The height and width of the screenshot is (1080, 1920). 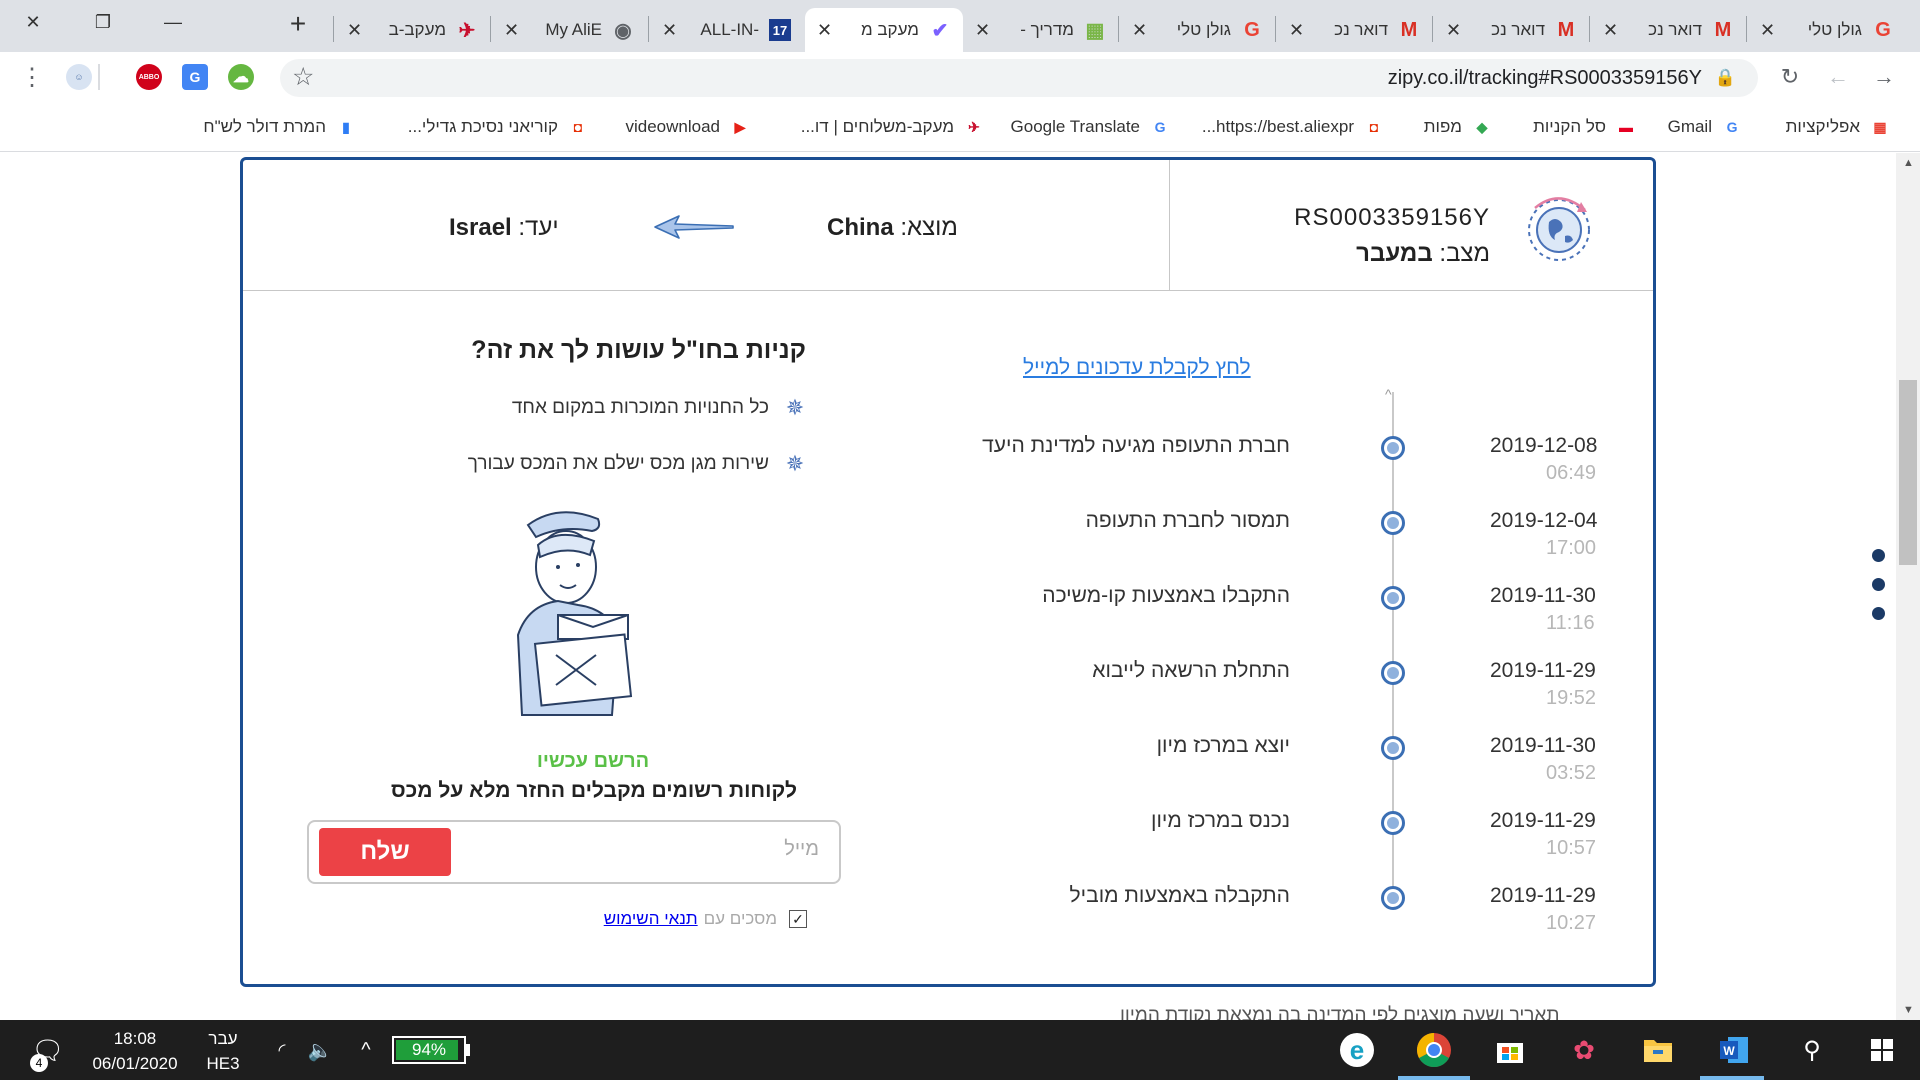 I want to click on tab-item: ✕ מעקב-ב ✈, so click(x=412, y=30).